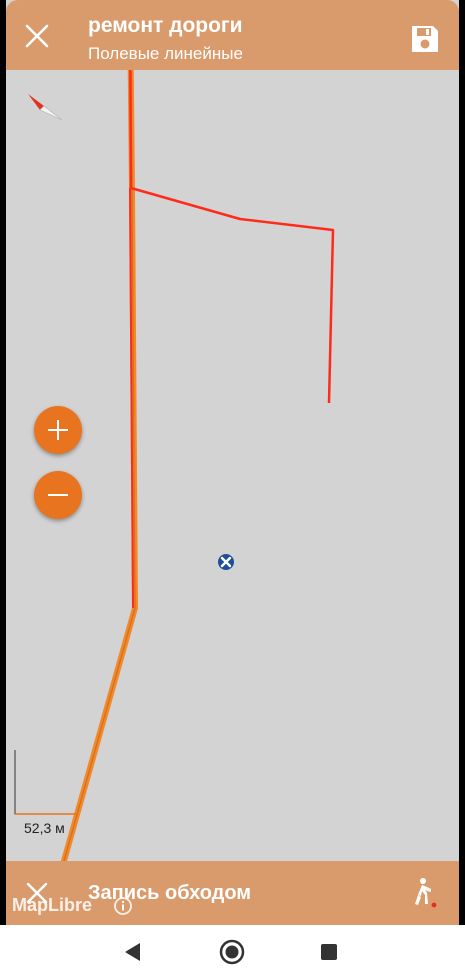 Image resolution: width=465 pixels, height=980 pixels. I want to click on minus-icon, so click(58, 495).